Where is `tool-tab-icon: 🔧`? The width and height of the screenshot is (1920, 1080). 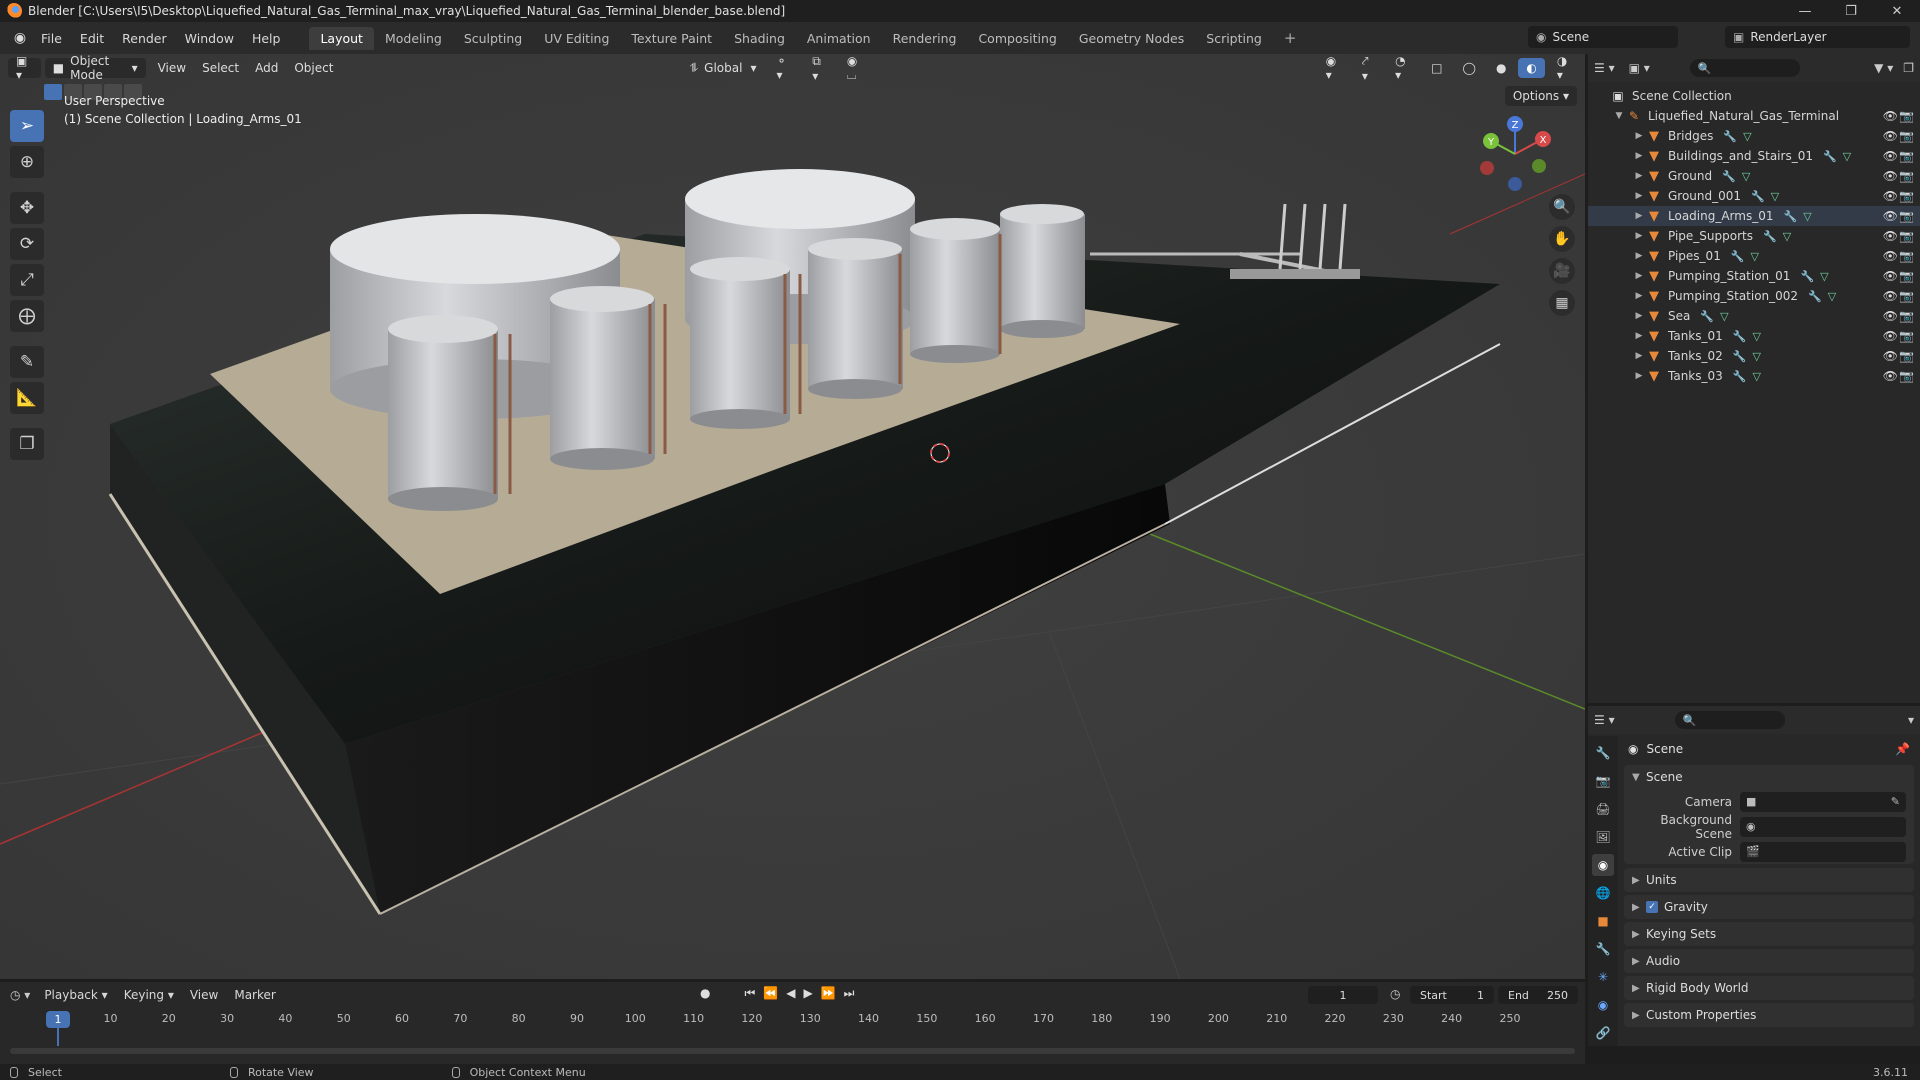 tool-tab-icon: 🔧 is located at coordinates (1603, 753).